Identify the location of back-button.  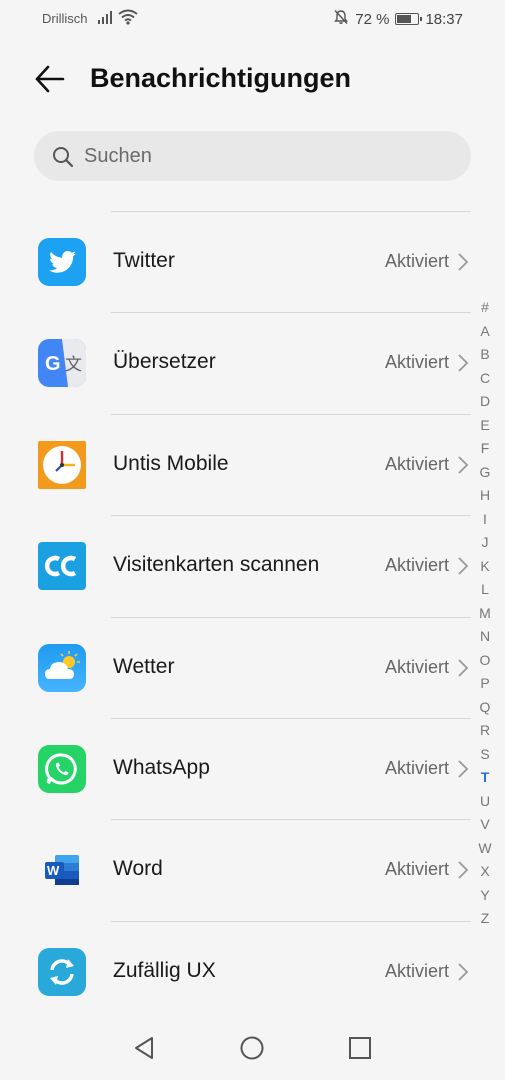
(50, 79).